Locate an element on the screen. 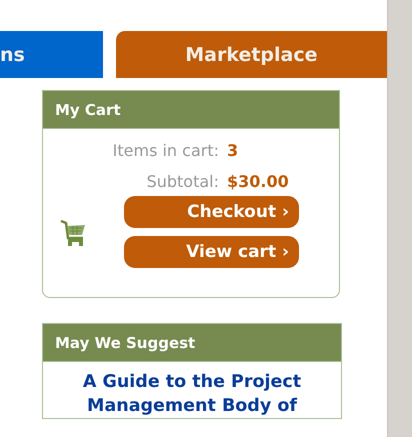 The width and height of the screenshot is (412, 437). items-count: 3 is located at coordinates (232, 151).